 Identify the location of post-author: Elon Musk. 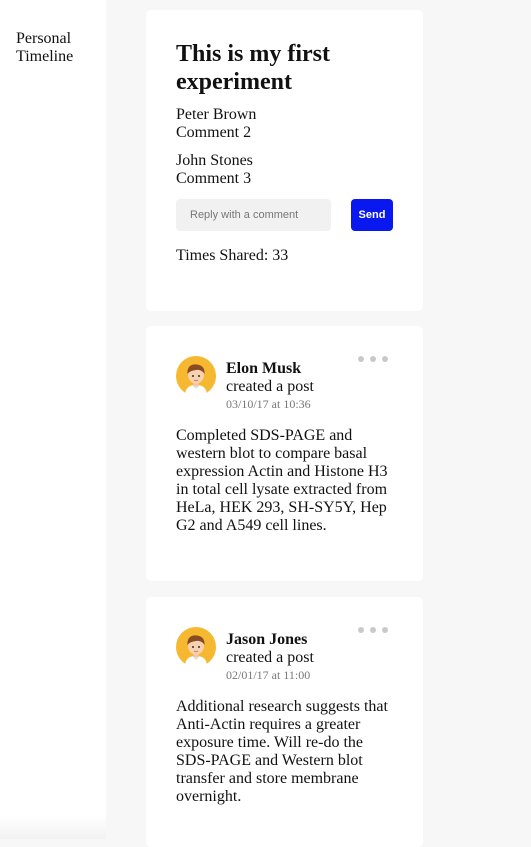
(263, 369).